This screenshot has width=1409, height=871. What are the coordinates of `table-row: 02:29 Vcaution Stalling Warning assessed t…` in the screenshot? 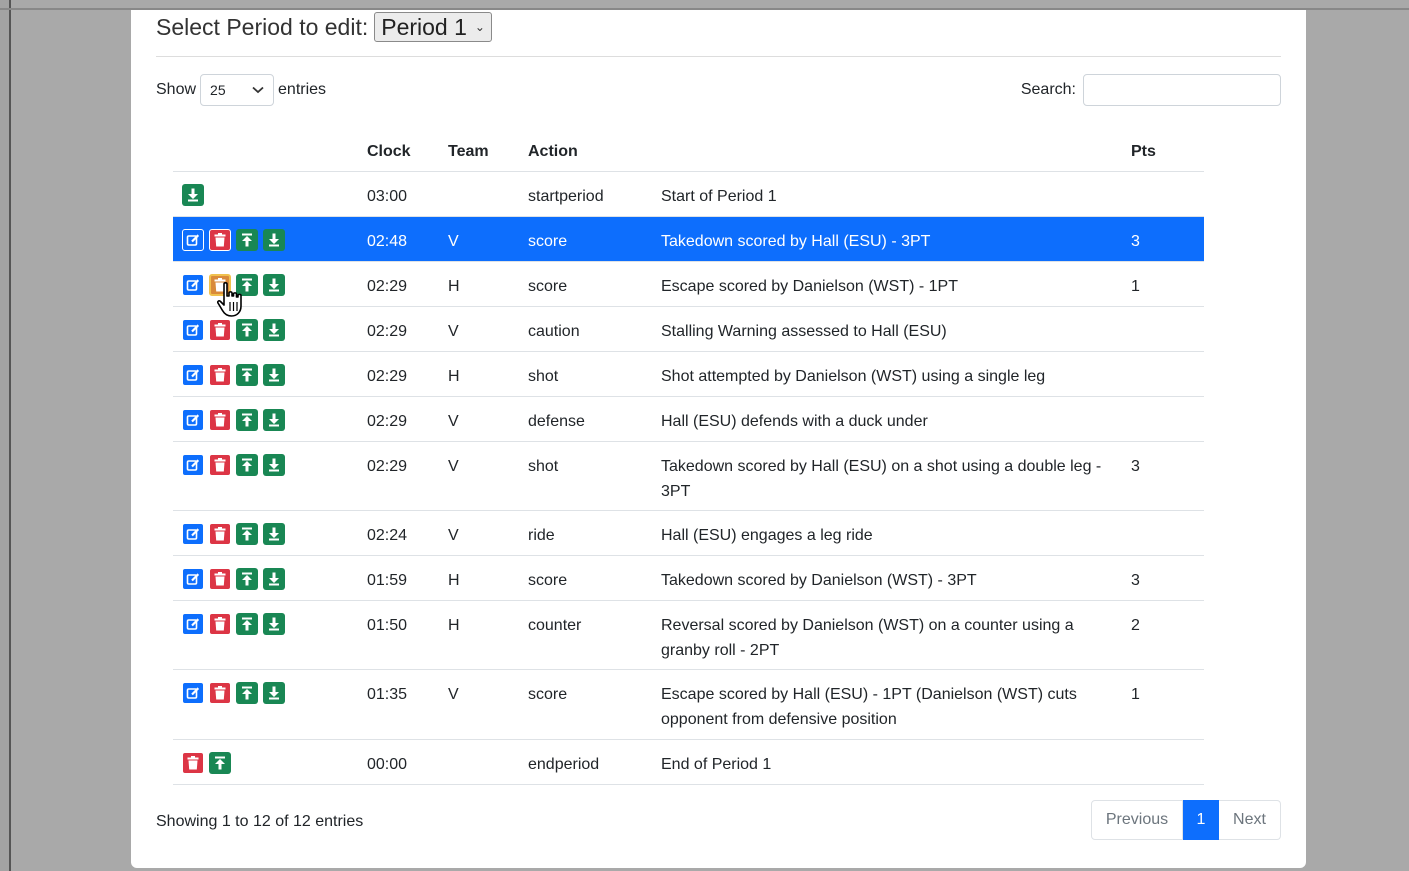 It's located at (688, 329).